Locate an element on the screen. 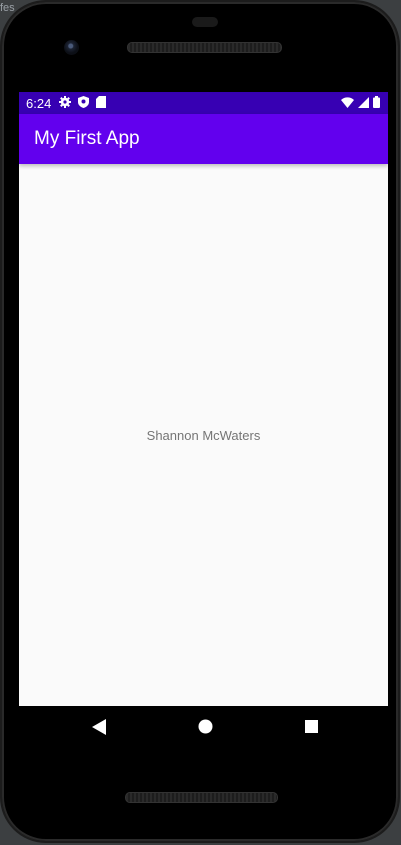 This screenshot has height=845, width=401. status-bar: 6:24 is located at coordinates (203, 103).